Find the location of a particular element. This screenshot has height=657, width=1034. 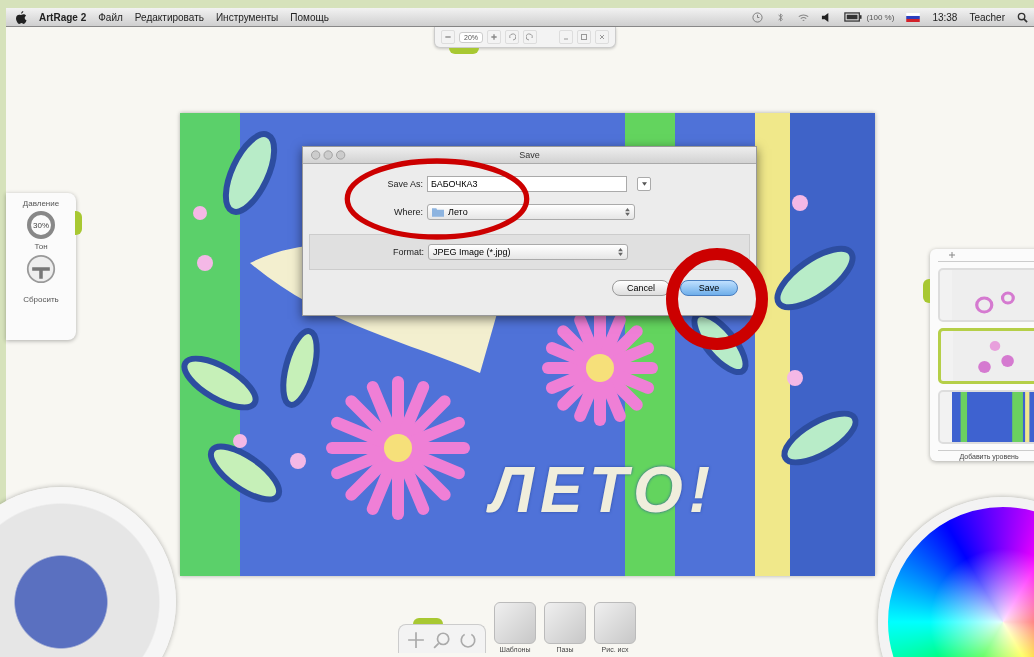

rotate-icon is located at coordinates (468, 640).